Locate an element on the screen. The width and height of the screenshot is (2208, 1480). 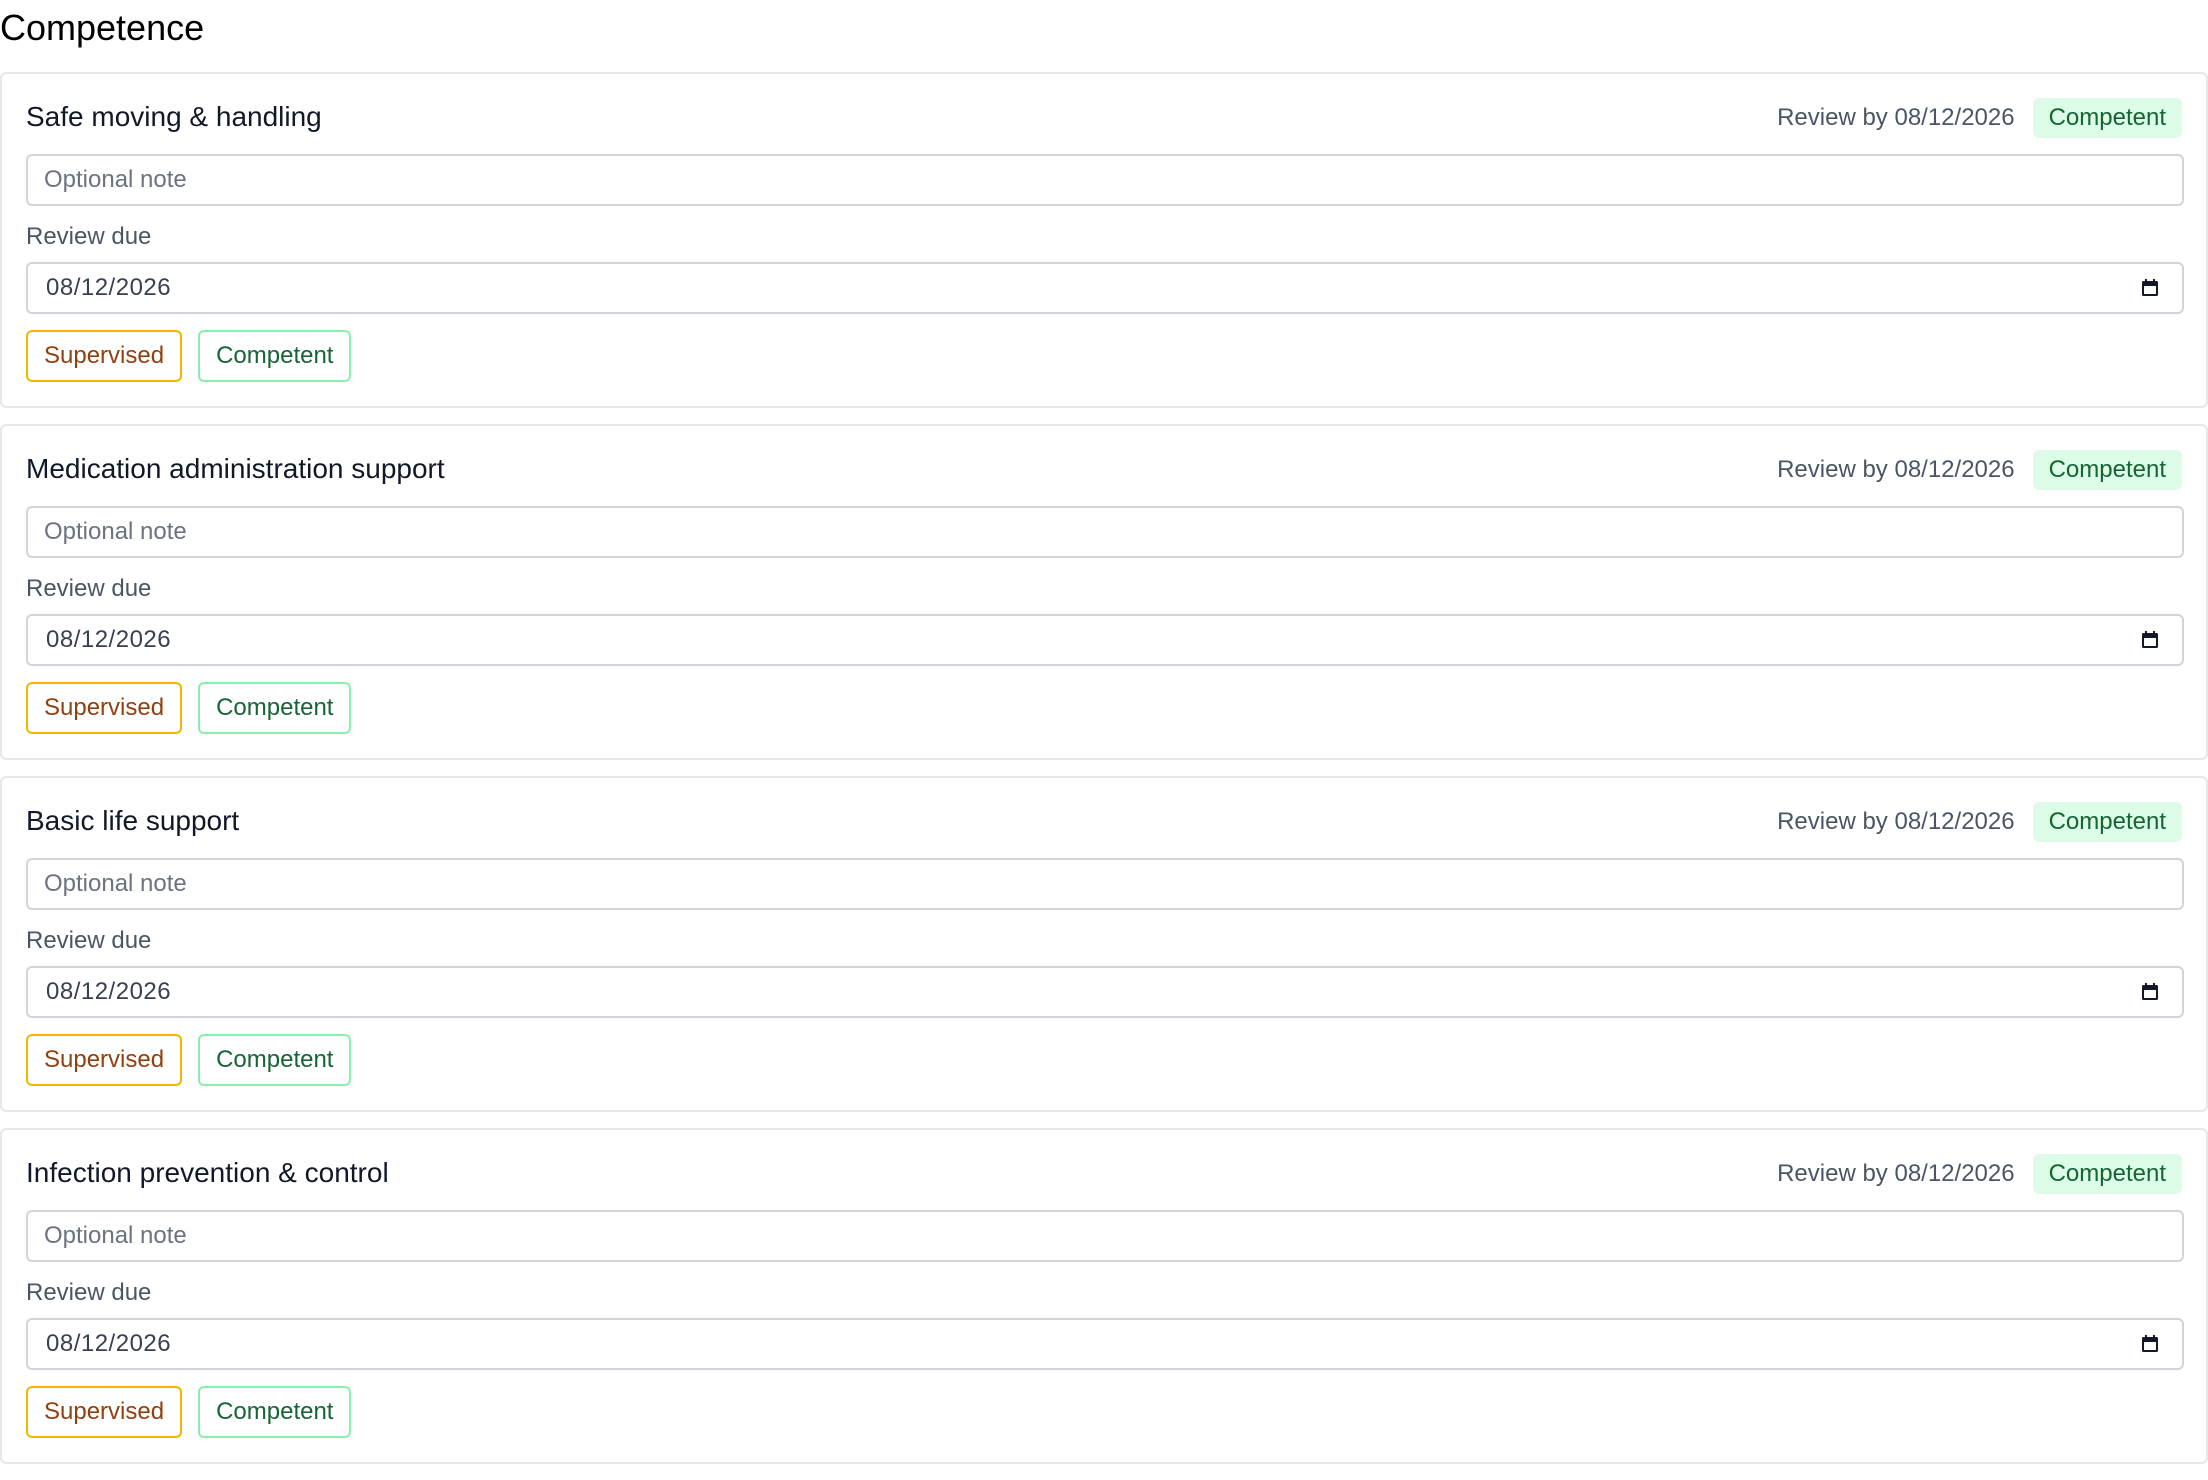
competence-title: Medication administration support is located at coordinates (235, 468).